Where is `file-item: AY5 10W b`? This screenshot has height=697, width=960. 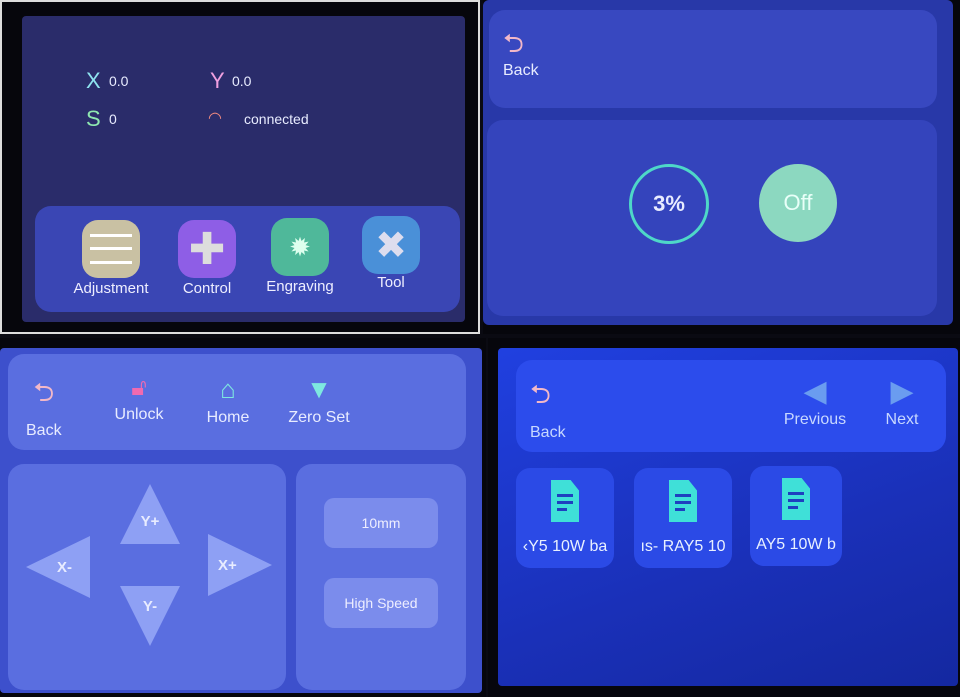
file-item: AY5 10W b is located at coordinates (796, 516).